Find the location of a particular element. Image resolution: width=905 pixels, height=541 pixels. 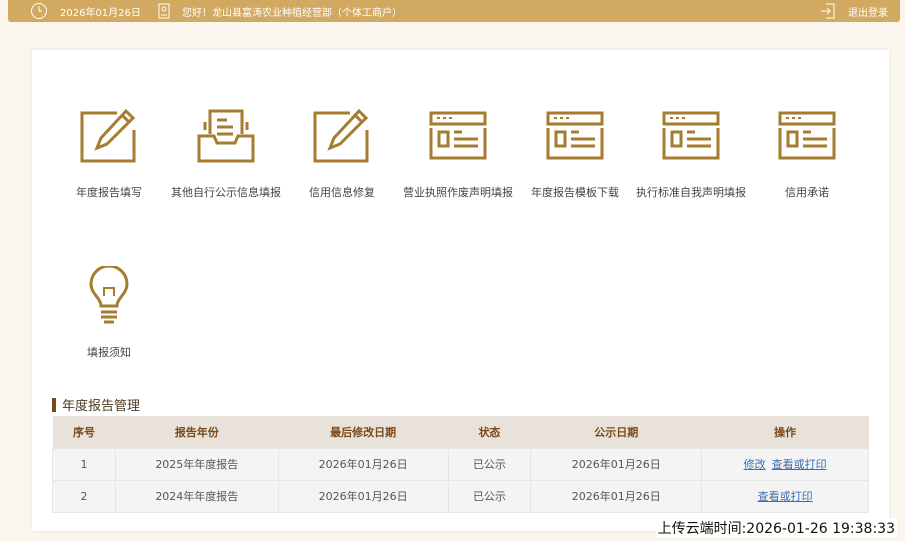

tile-license-void-statement: 营业执照作废声明填报 is located at coordinates (458, 154).